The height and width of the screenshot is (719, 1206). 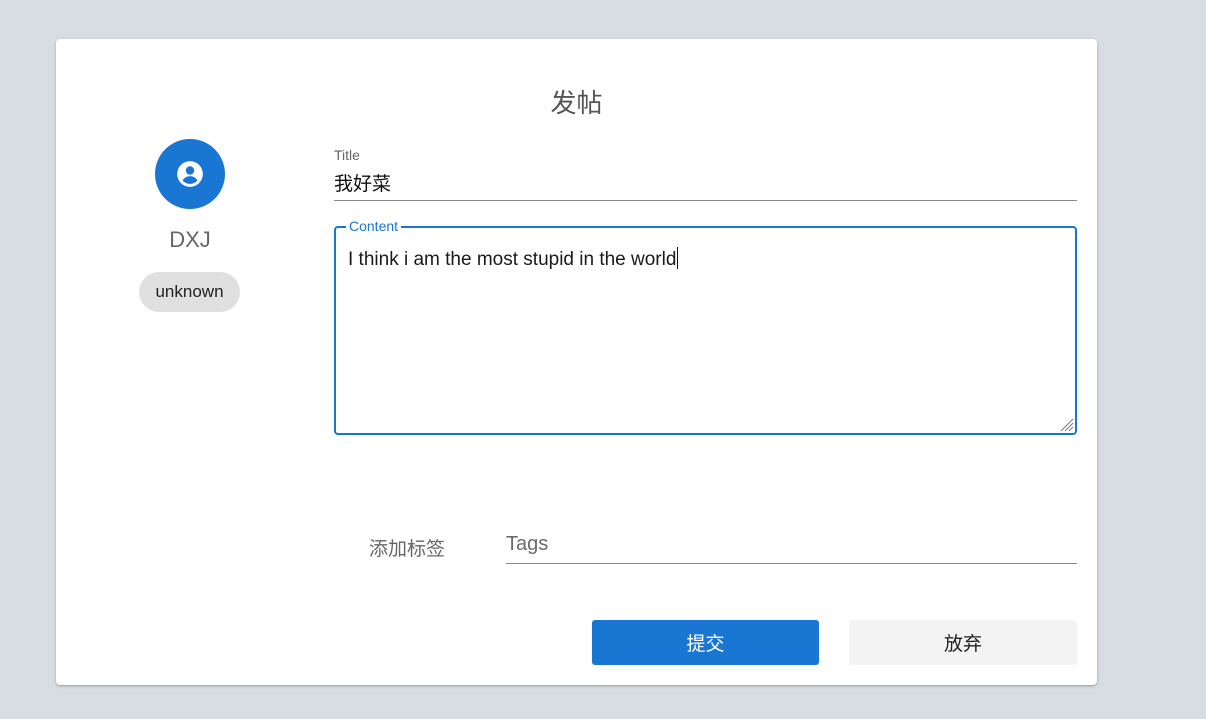 I want to click on content-label: Content, so click(x=374, y=226).